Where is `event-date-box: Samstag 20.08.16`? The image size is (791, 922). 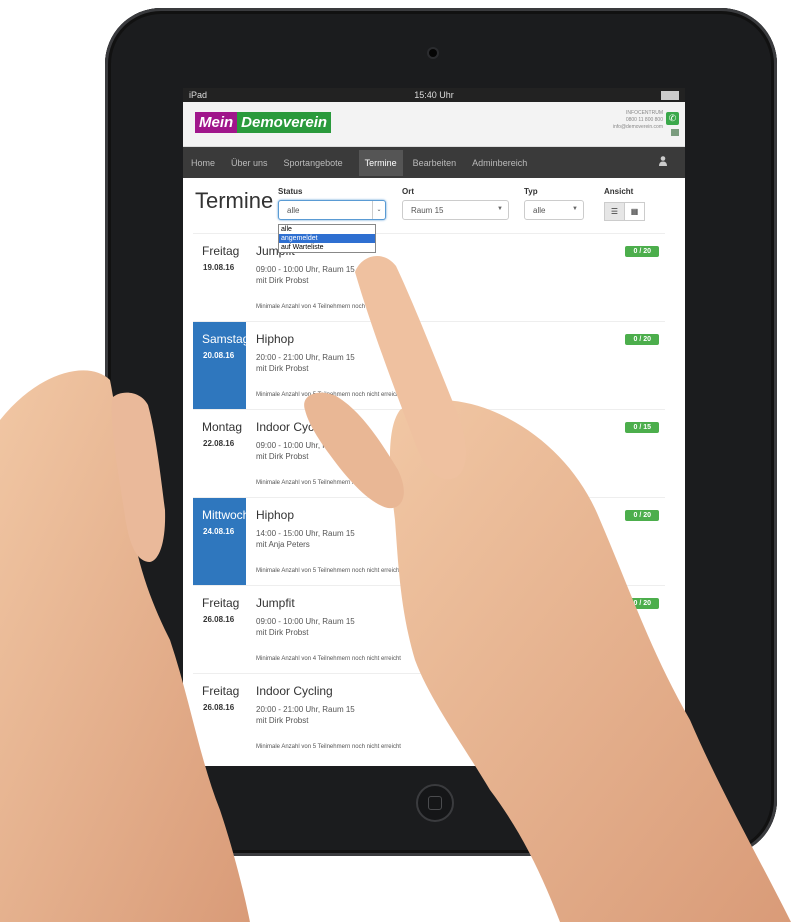 event-date-box: Samstag 20.08.16 is located at coordinates (221, 365).